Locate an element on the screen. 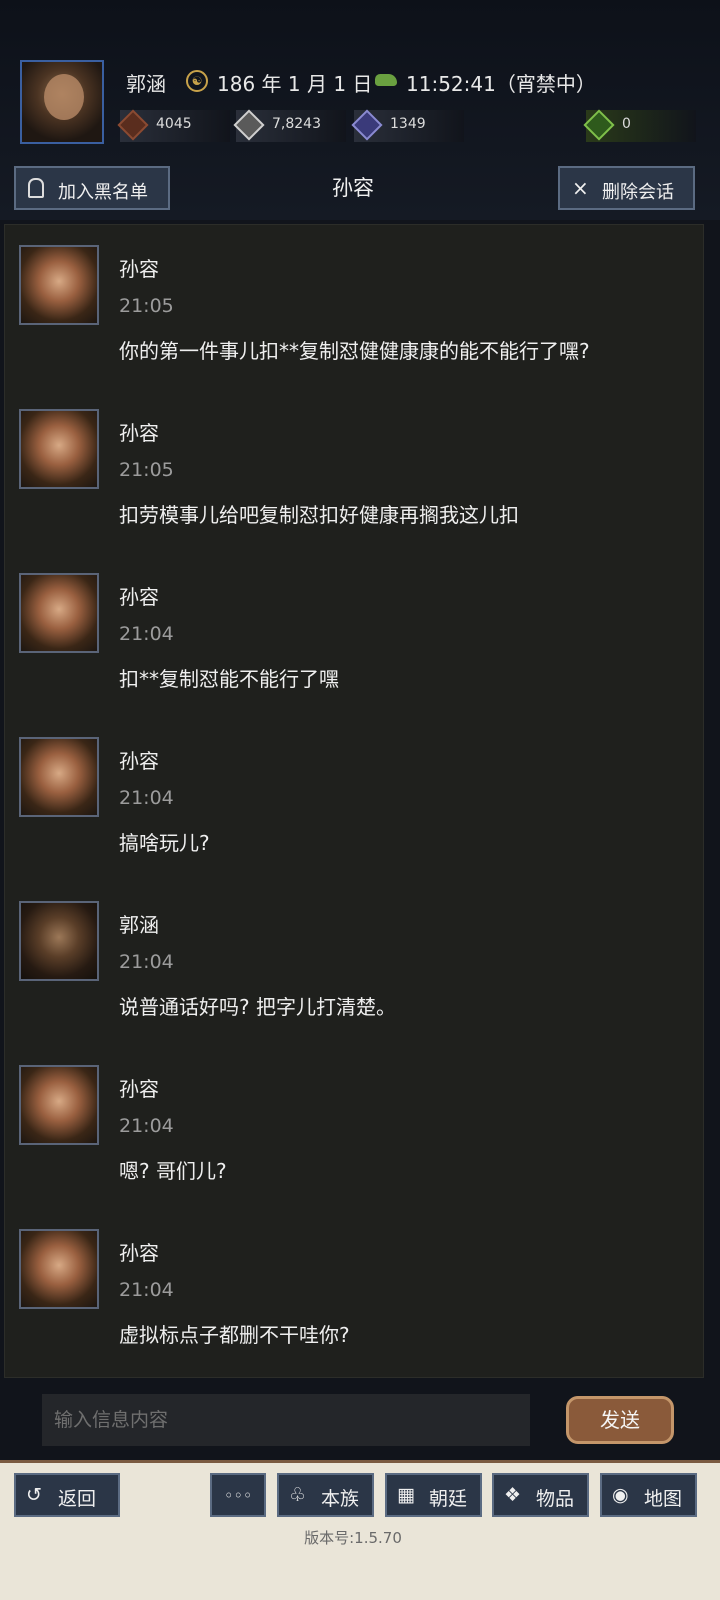 The image size is (720, 1600). back-icon: ↺ is located at coordinates (34, 1495).